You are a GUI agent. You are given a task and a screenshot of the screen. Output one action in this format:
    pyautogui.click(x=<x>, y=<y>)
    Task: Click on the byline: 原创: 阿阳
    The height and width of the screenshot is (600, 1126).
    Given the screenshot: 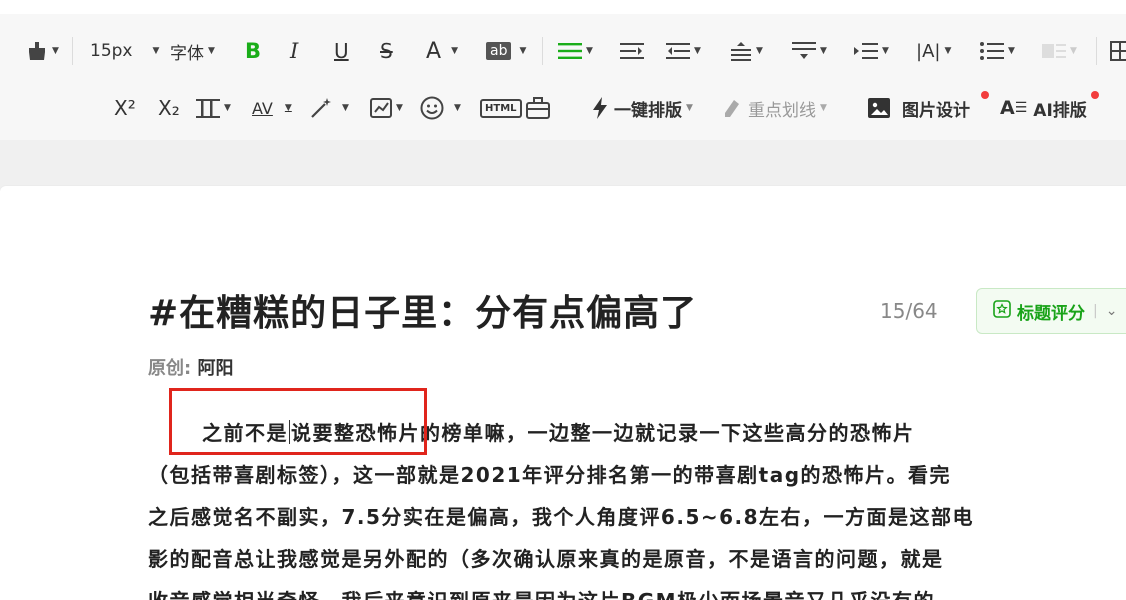 What is the action you would take?
    pyautogui.click(x=190, y=367)
    